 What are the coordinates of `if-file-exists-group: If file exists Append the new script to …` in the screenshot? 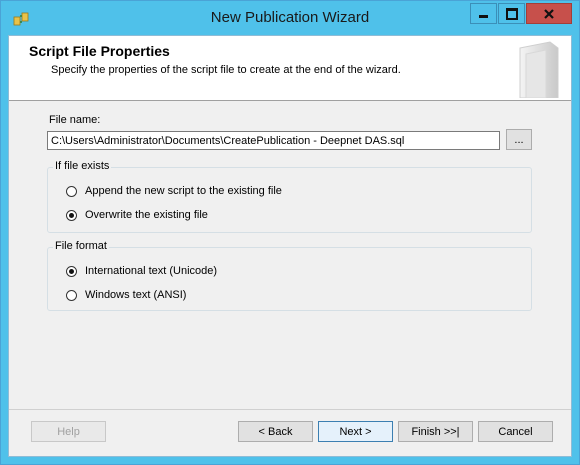 It's located at (289, 196).